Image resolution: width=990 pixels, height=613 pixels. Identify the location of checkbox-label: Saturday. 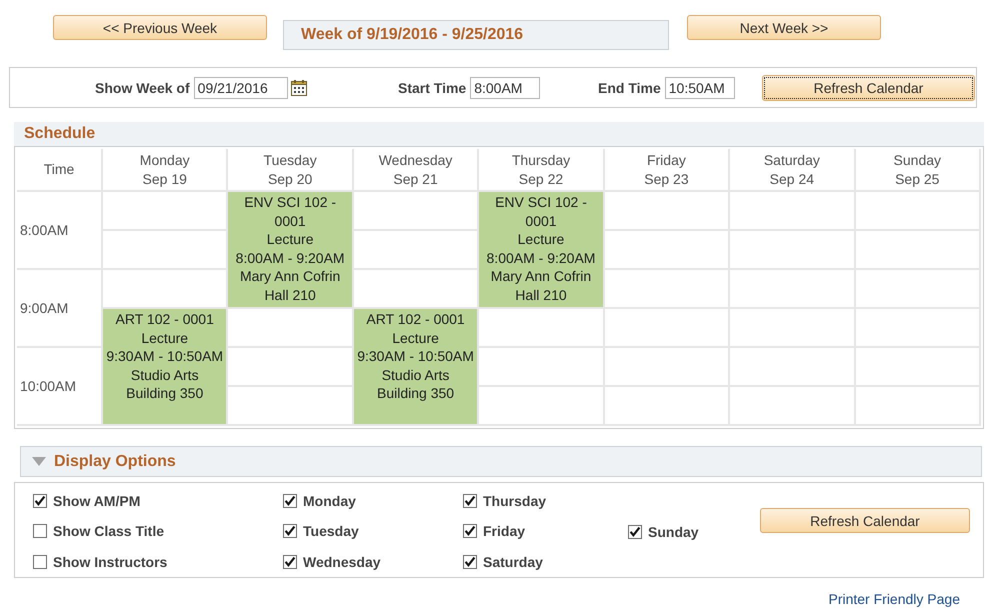
(513, 562).